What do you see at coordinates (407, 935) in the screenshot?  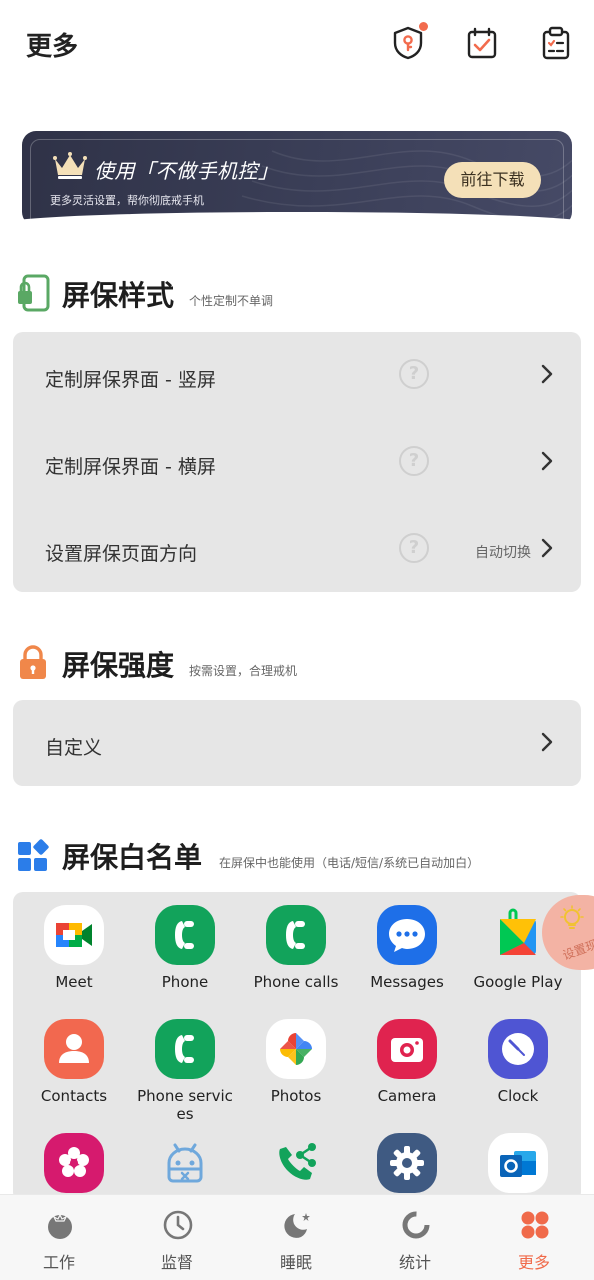 I see `messages-icon` at bounding box center [407, 935].